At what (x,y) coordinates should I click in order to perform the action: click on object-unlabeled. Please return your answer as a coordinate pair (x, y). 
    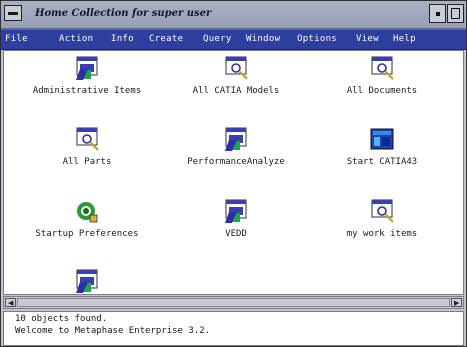
    Looking at the image, I should click on (87, 281).